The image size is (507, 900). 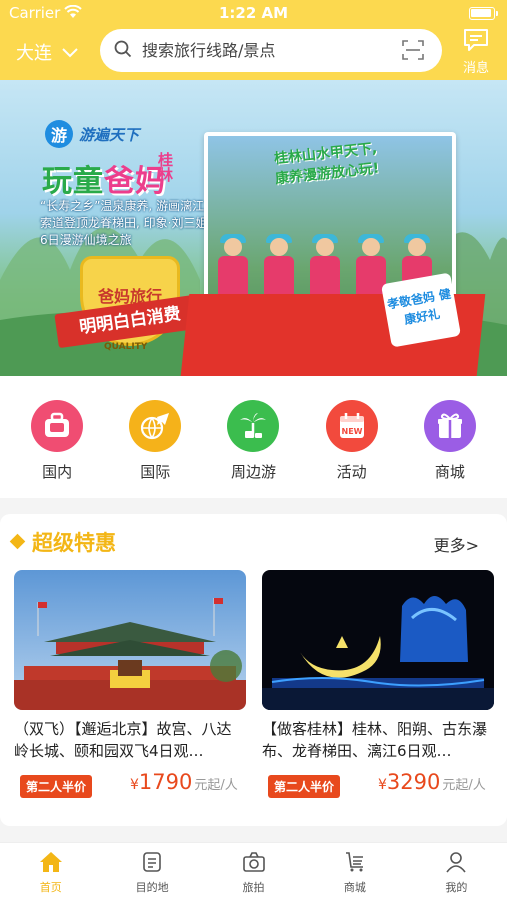 I want to click on section-title: 超级特惠, so click(x=74, y=543).